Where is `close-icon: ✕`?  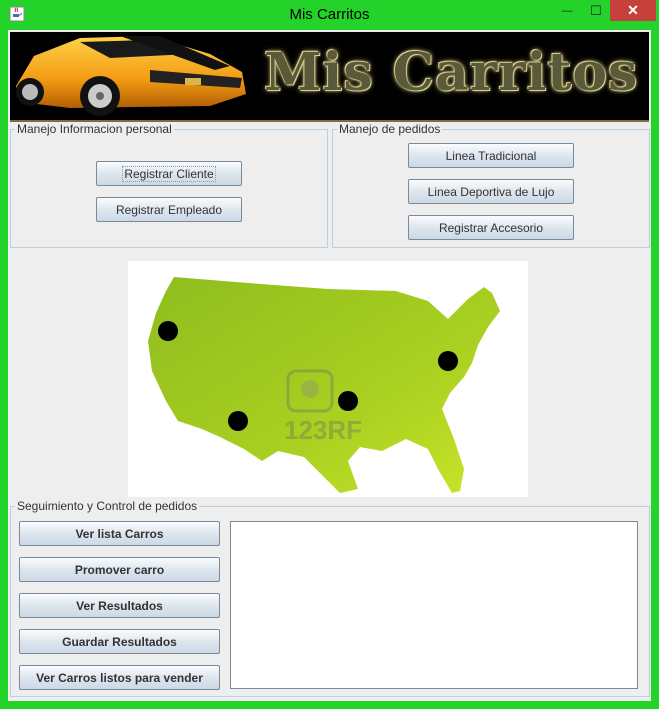
close-icon: ✕ is located at coordinates (633, 10).